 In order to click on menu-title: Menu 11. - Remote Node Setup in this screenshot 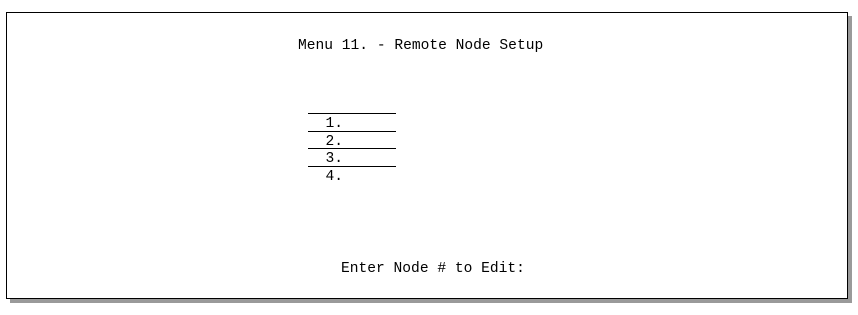, I will do `click(421, 46)`.